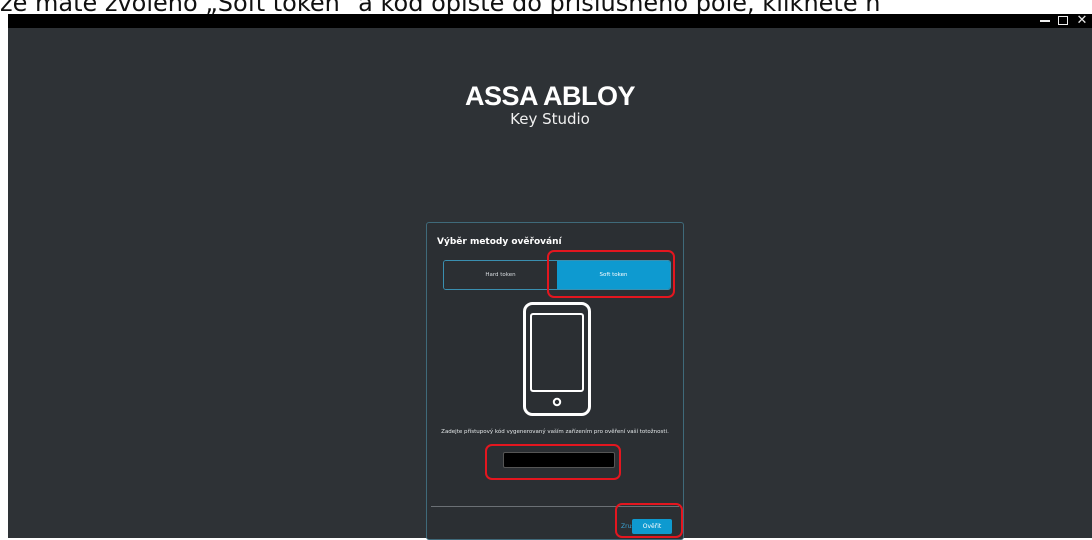 The height and width of the screenshot is (540, 1092). Describe the element at coordinates (1082, 21) in the screenshot. I see `close-icon: ✕` at that location.